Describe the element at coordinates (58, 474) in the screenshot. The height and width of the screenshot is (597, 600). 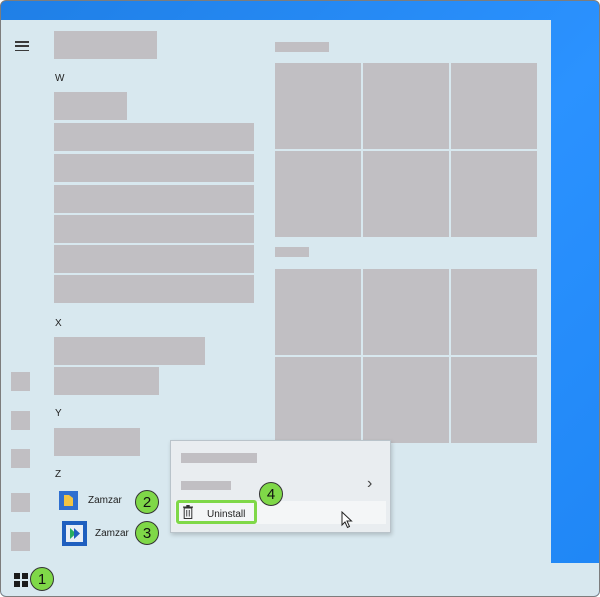
I see `section-letter-z: Z` at that location.